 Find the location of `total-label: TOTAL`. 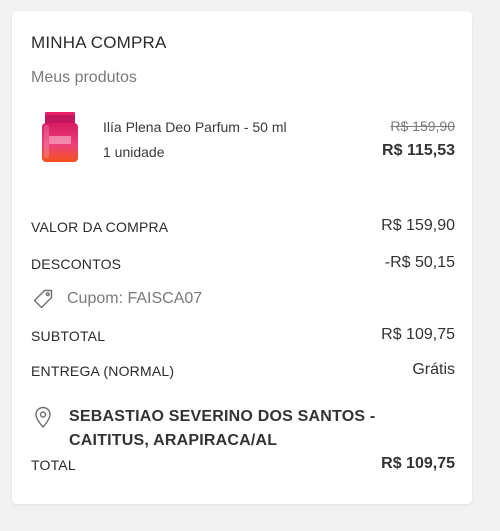

total-label: TOTAL is located at coordinates (53, 465).